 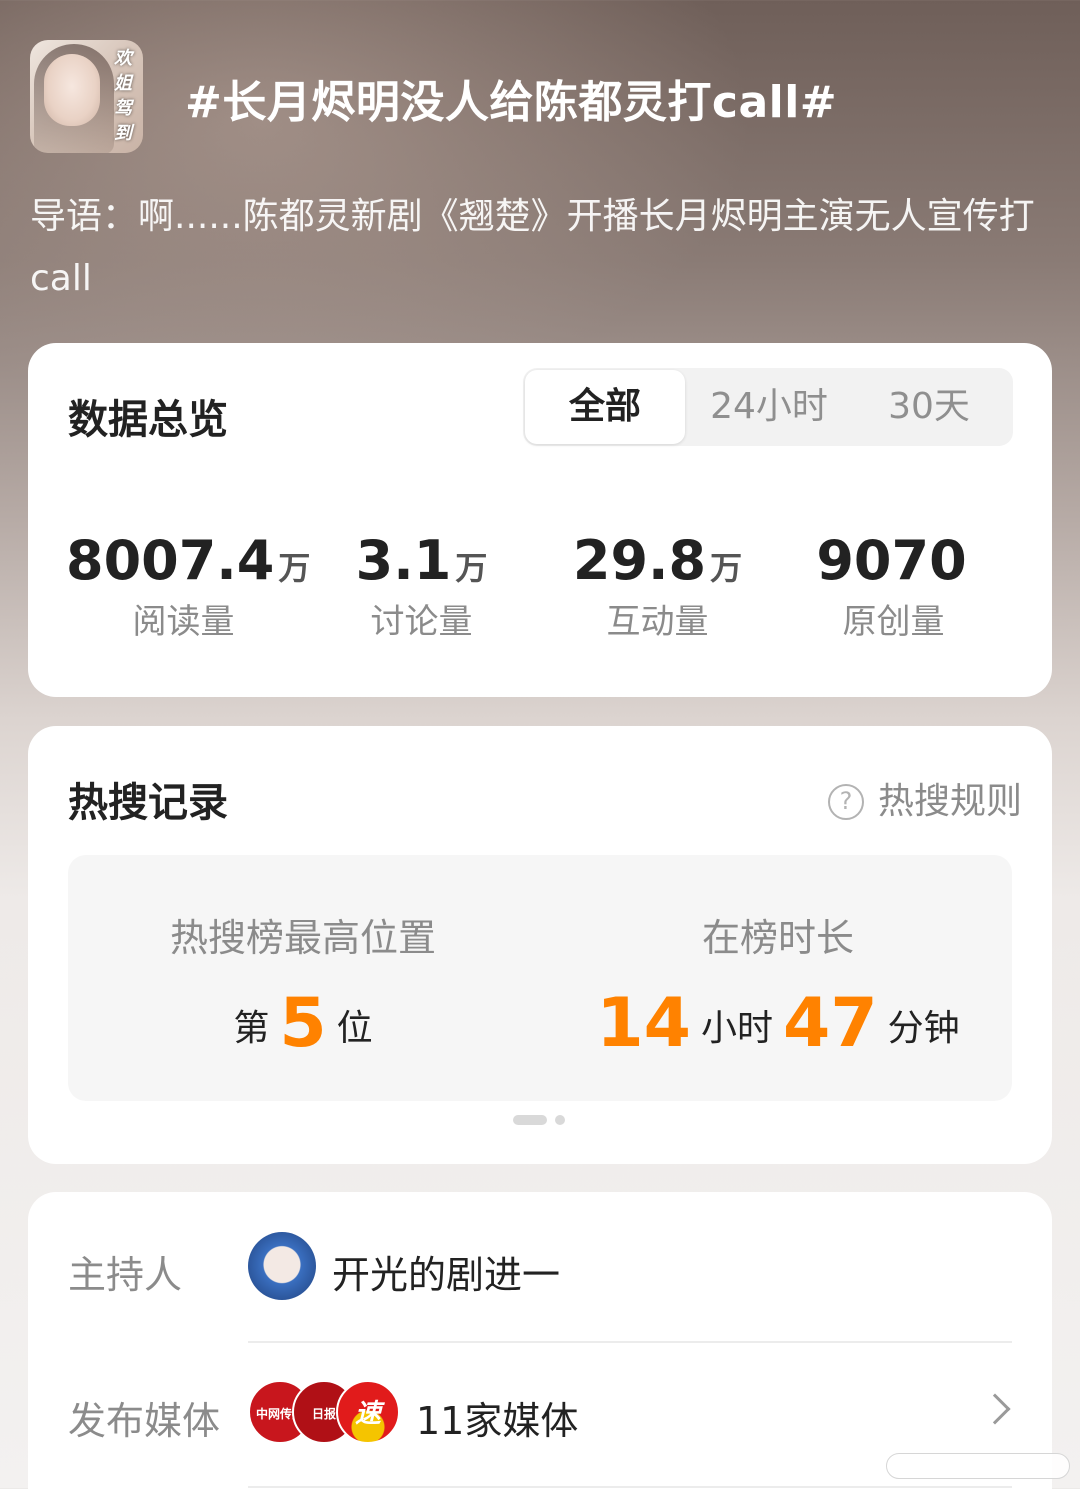 What do you see at coordinates (891, 560) in the screenshot?
I see `stat-value: 9070` at bounding box center [891, 560].